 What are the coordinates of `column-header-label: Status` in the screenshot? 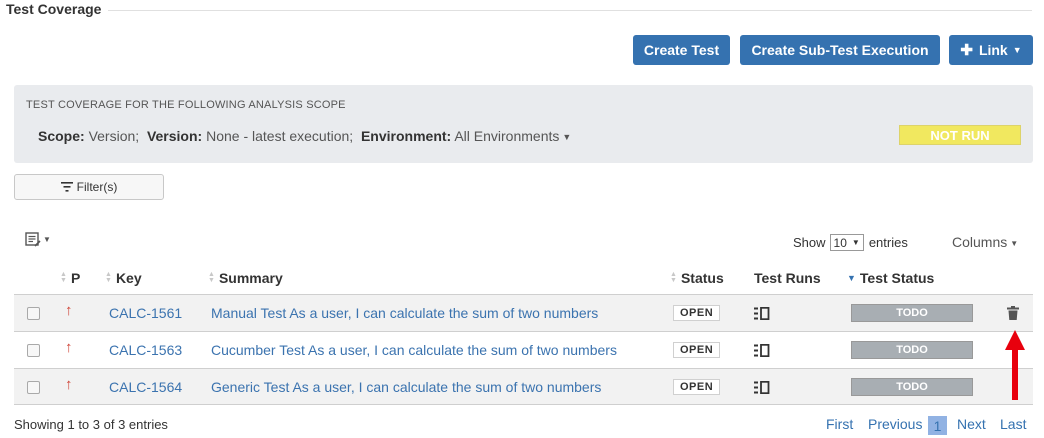 It's located at (702, 278).